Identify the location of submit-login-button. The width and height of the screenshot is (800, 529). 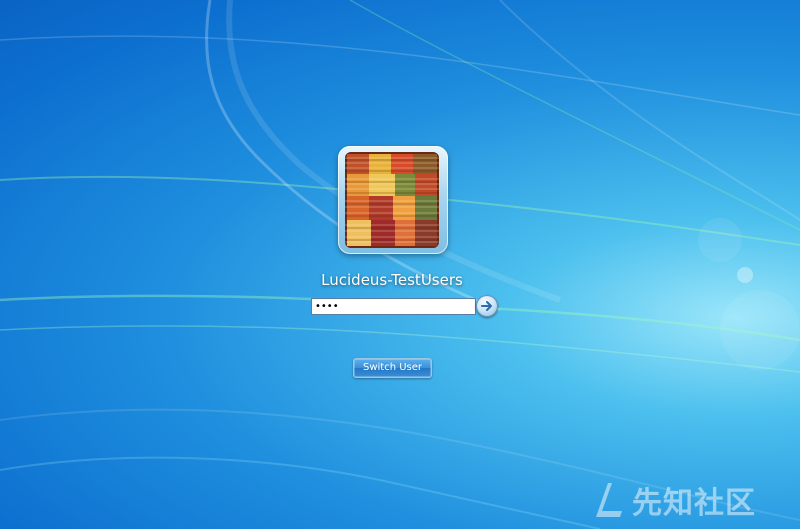
(487, 306).